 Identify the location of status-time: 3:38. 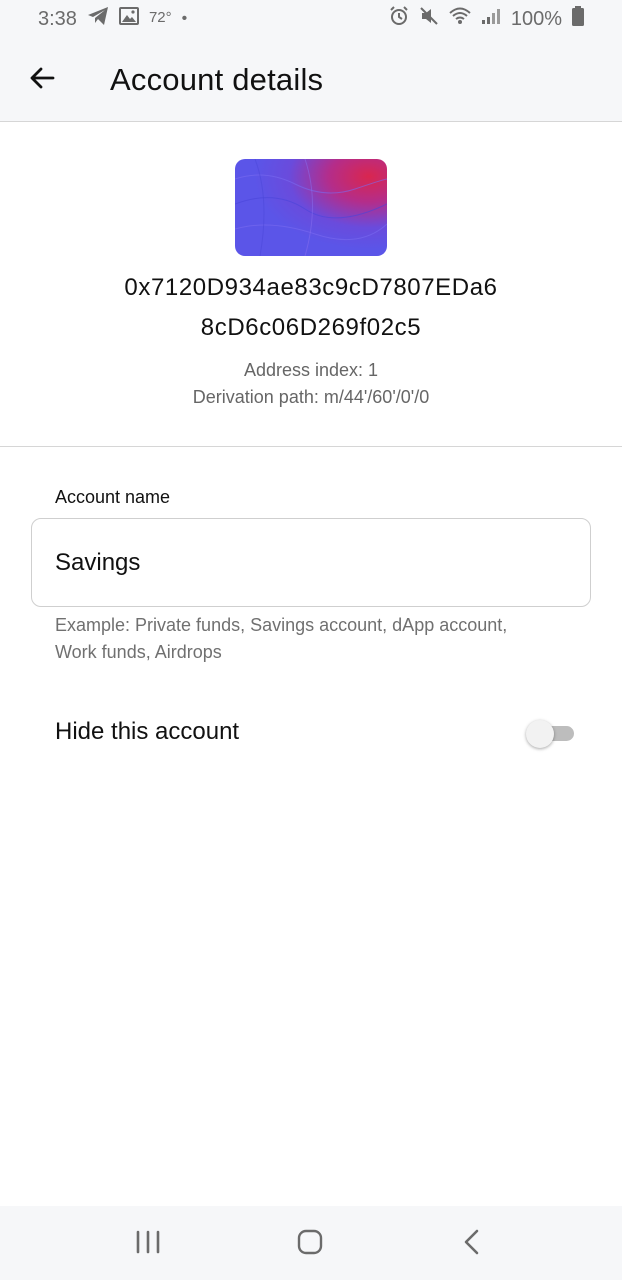
(57, 18).